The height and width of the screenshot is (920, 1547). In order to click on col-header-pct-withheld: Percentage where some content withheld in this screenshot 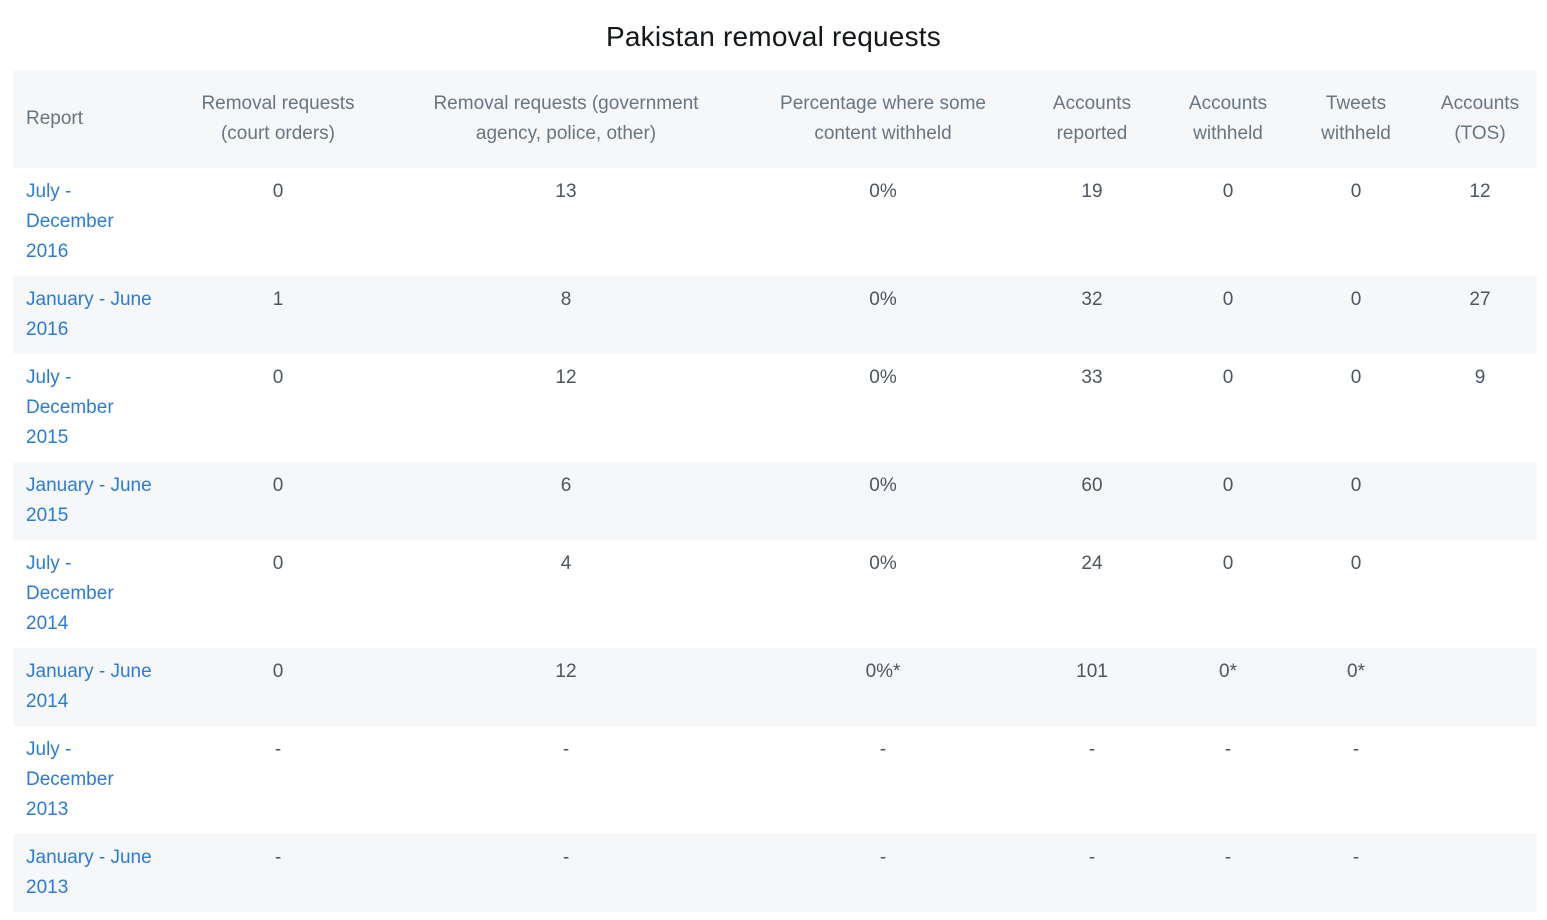, I will do `click(883, 119)`.